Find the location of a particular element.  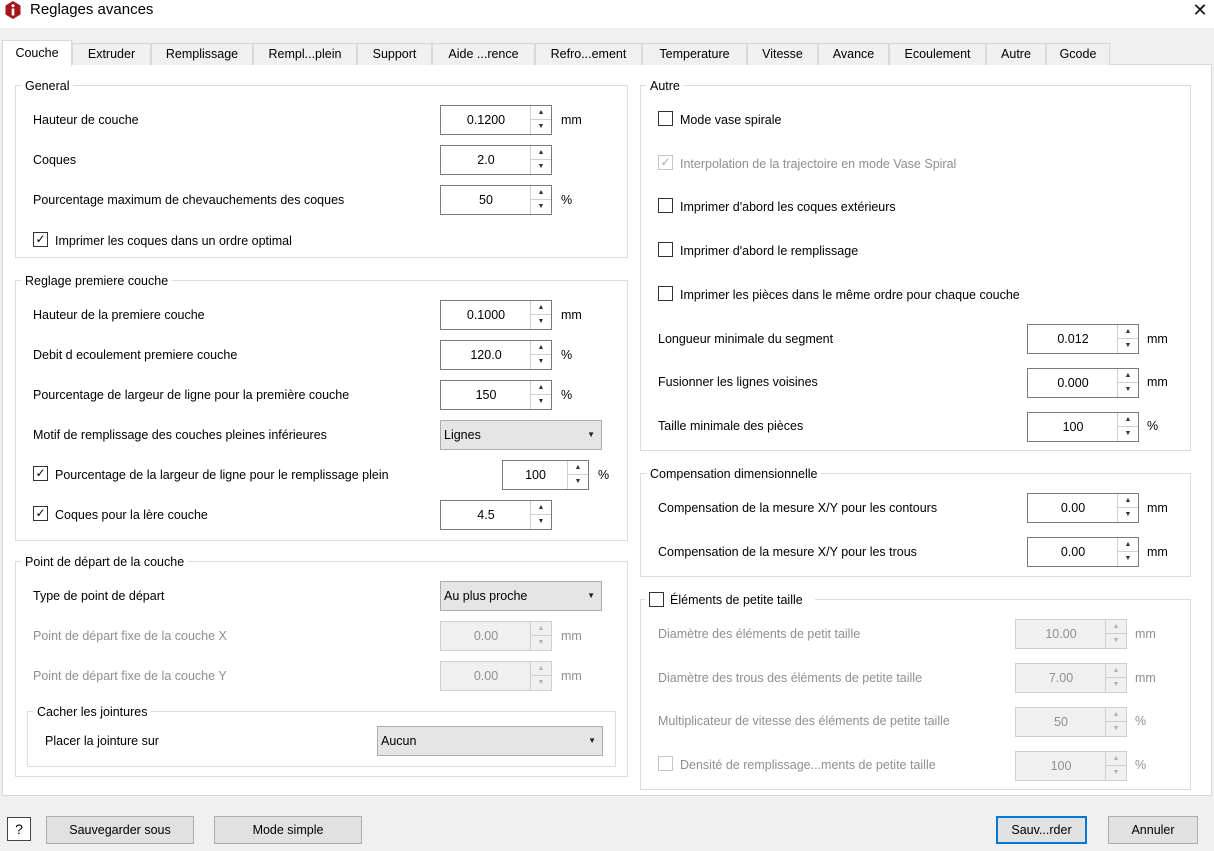

save-button: Sauv...rder is located at coordinates (1041, 830).